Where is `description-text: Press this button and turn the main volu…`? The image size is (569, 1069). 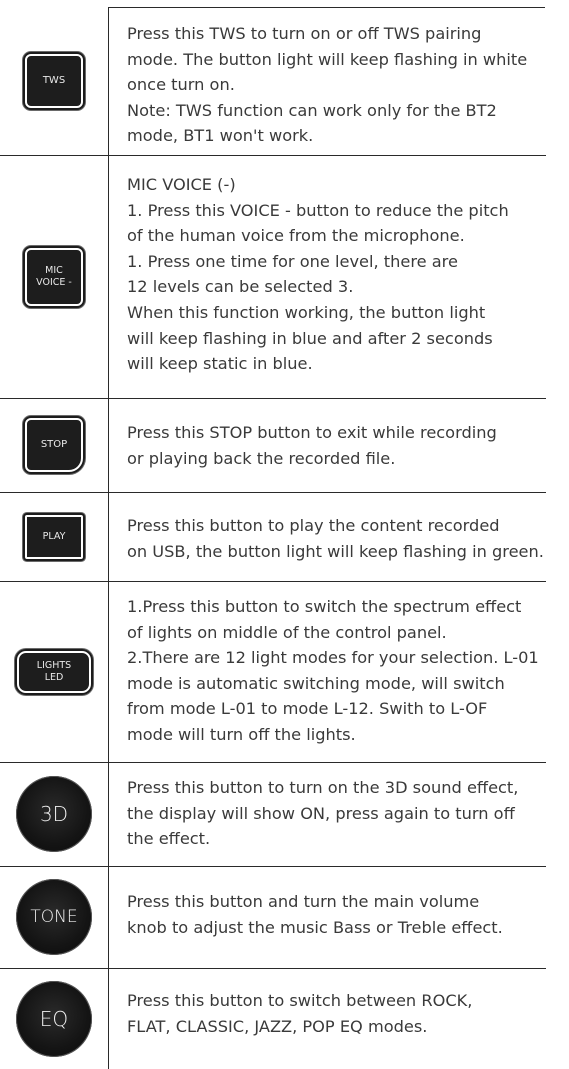 description-text: Press this button and turn the main volu… is located at coordinates (315, 914).